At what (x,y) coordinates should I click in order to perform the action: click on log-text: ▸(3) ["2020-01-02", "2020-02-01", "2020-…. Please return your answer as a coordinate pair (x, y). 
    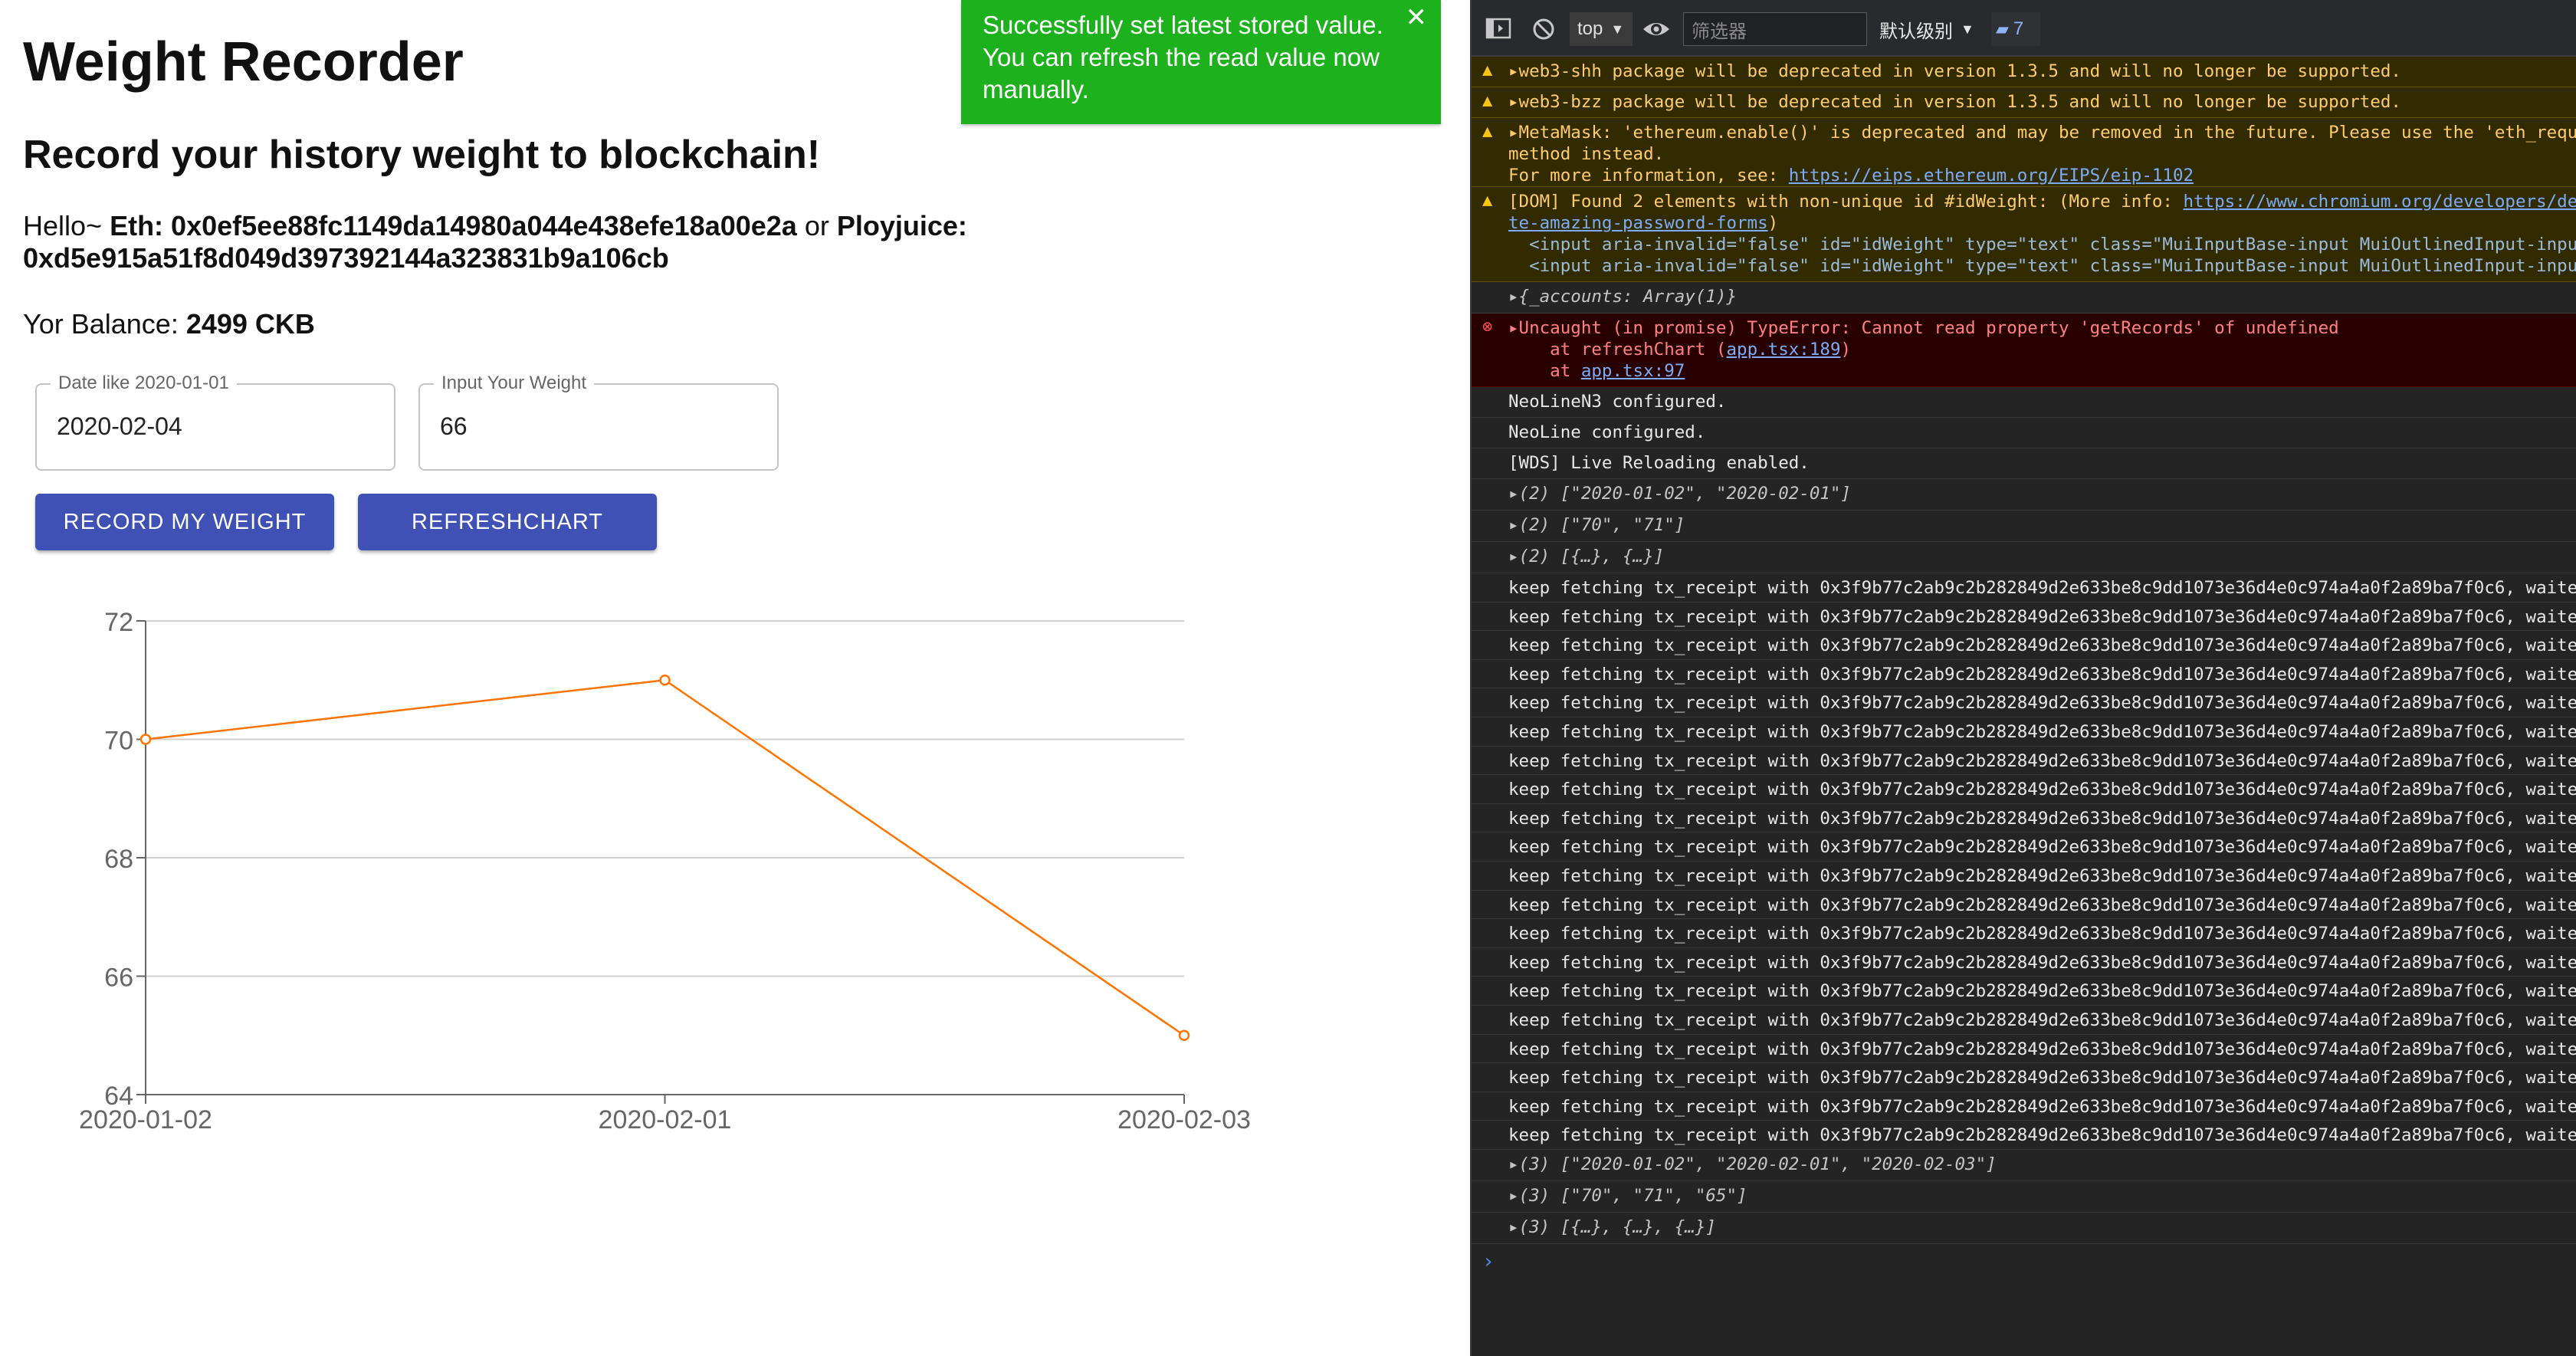
    Looking at the image, I should click on (1752, 1164).